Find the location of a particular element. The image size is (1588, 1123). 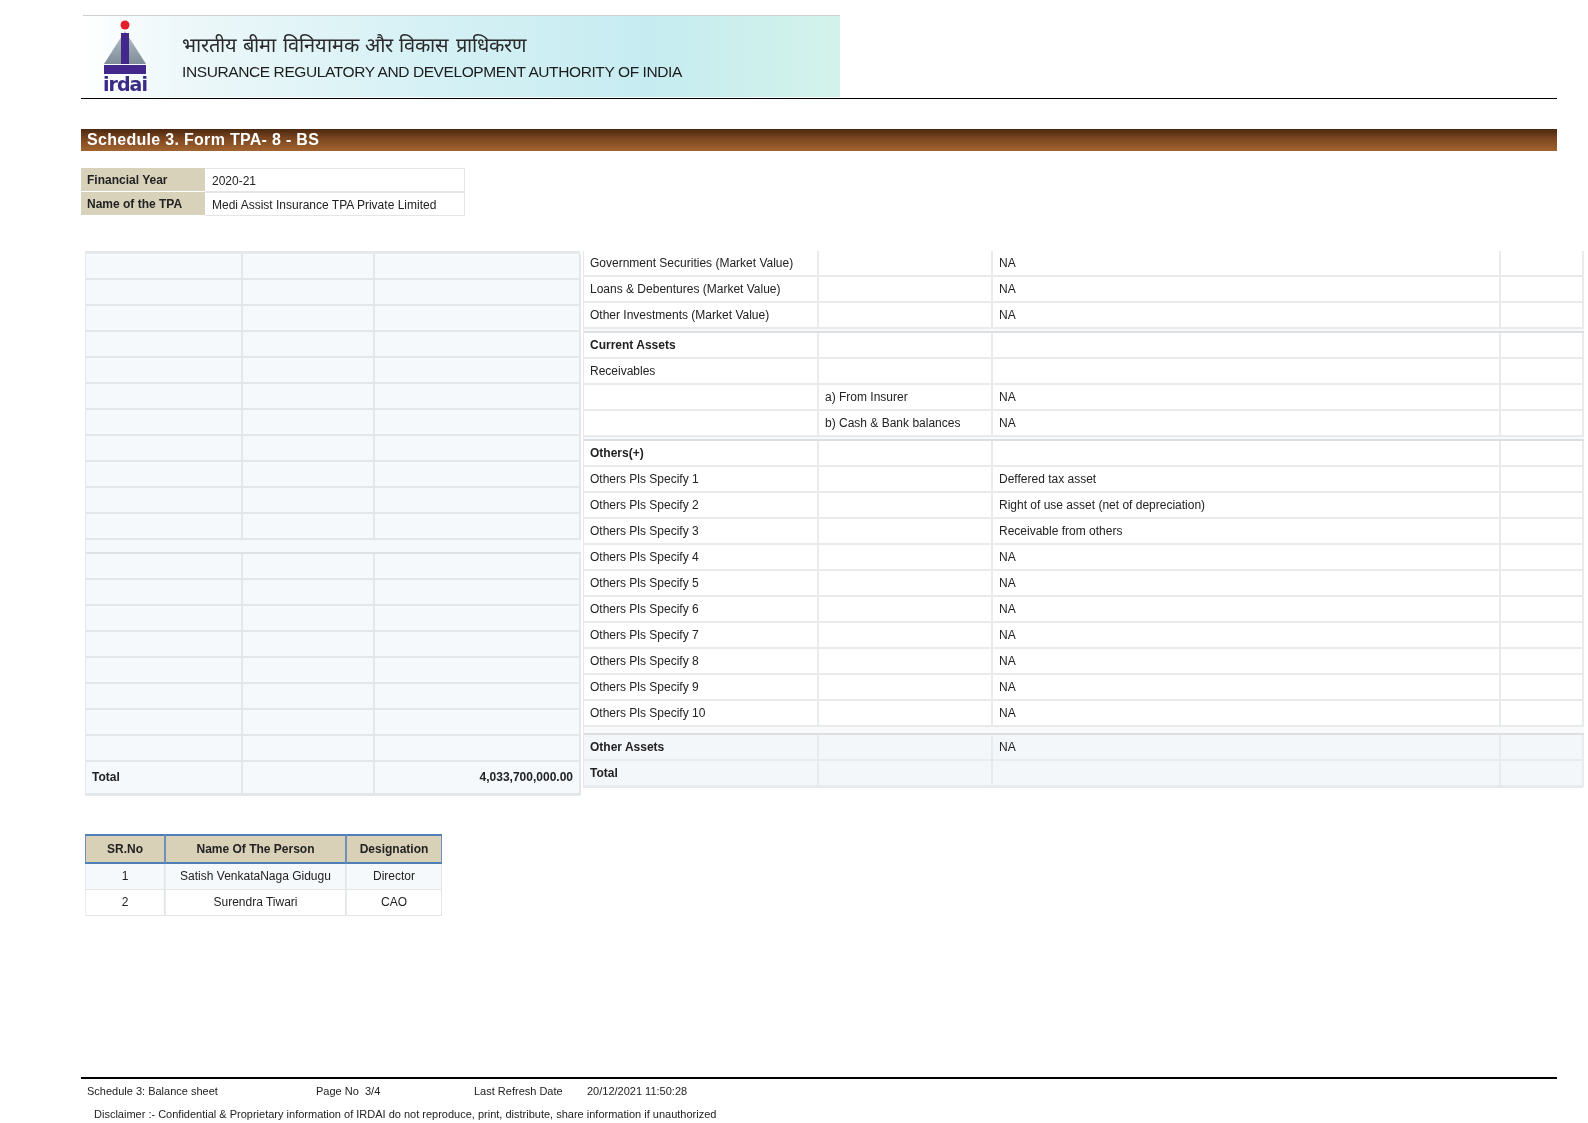

column-header: SR.No is located at coordinates (125, 849).